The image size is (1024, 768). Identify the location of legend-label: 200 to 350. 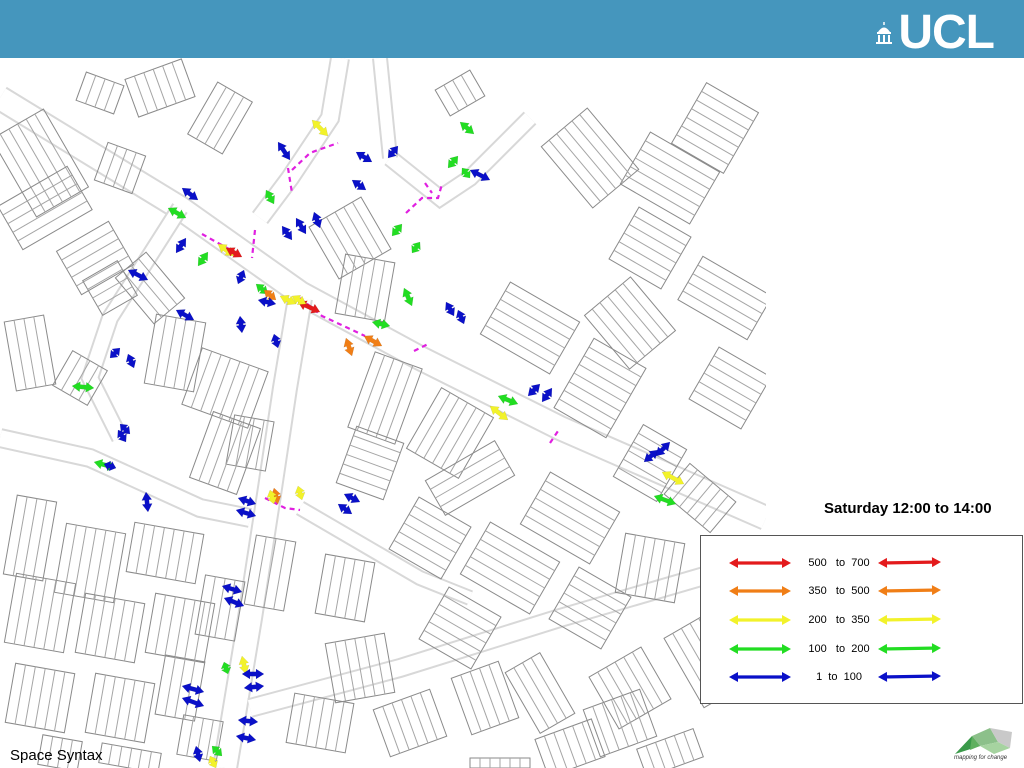
(839, 620).